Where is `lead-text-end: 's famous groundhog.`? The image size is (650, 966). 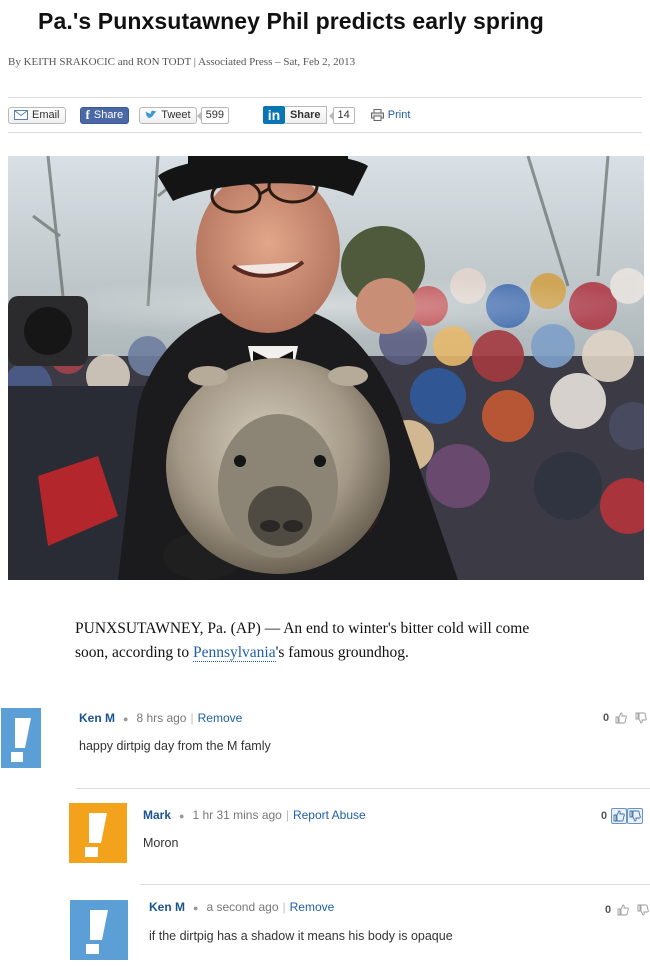
lead-text-end: 's famous groundhog. is located at coordinates (342, 652).